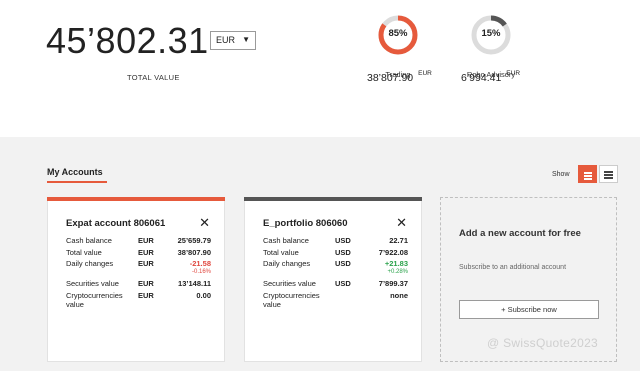  I want to click on detail-value: 13’148.11, so click(194, 283).